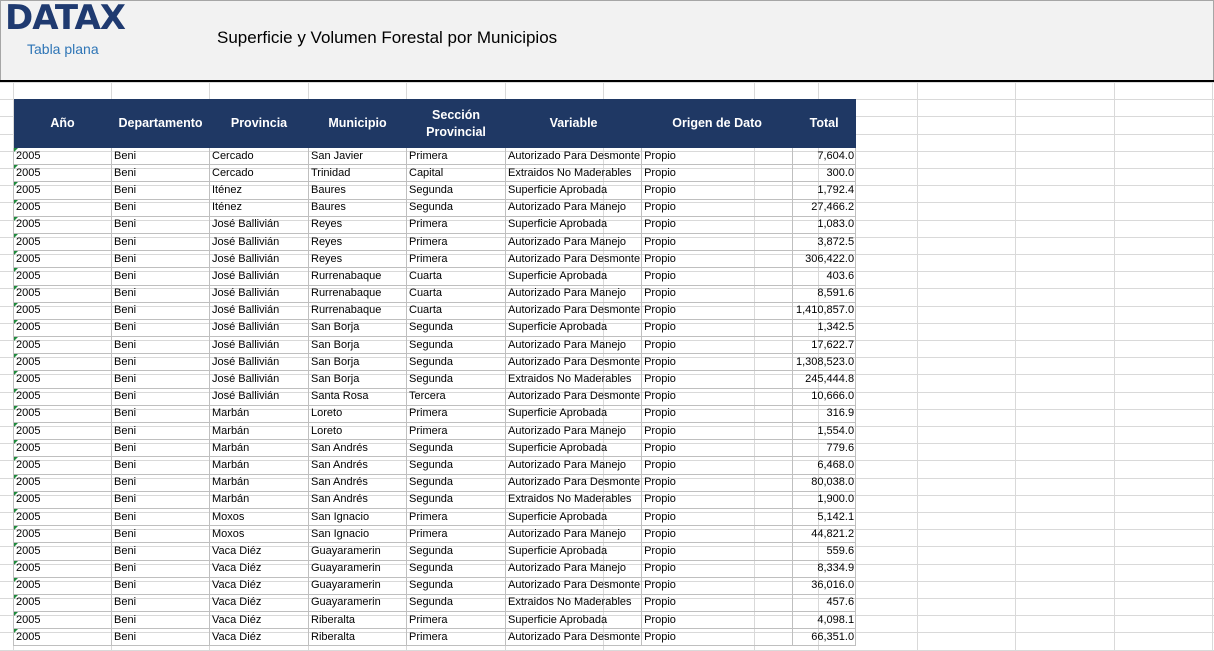 The image size is (1214, 651). What do you see at coordinates (824, 345) in the screenshot?
I see `cell-total: 17,622.7` at bounding box center [824, 345].